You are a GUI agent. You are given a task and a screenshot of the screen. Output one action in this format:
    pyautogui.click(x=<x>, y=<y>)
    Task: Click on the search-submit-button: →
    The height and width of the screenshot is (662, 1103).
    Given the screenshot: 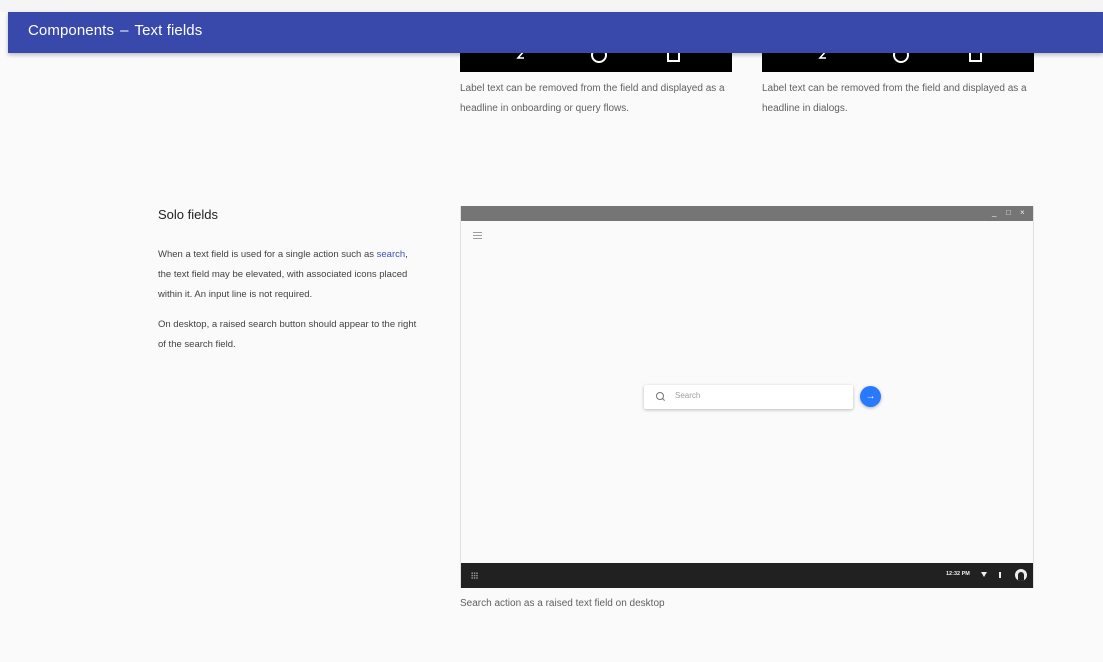 What is the action you would take?
    pyautogui.click(x=870, y=396)
    